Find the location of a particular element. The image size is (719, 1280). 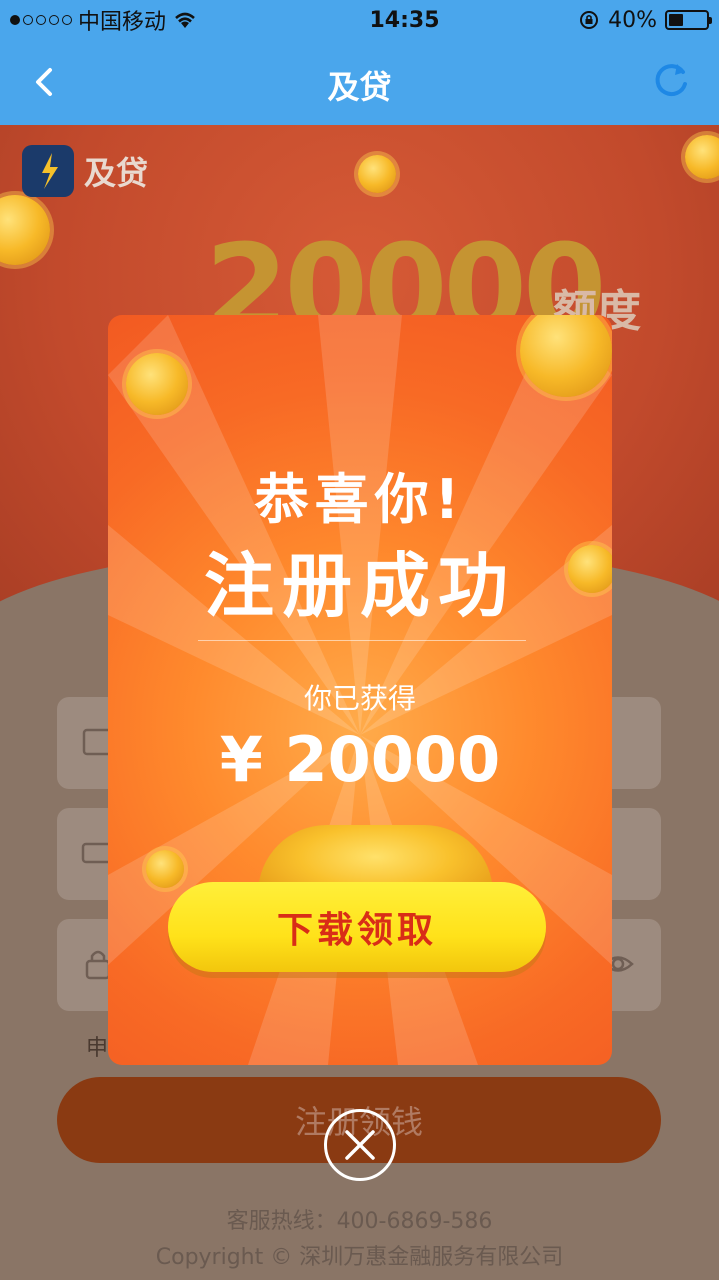

navigation-bar: 及贷 is located at coordinates (359, 82).